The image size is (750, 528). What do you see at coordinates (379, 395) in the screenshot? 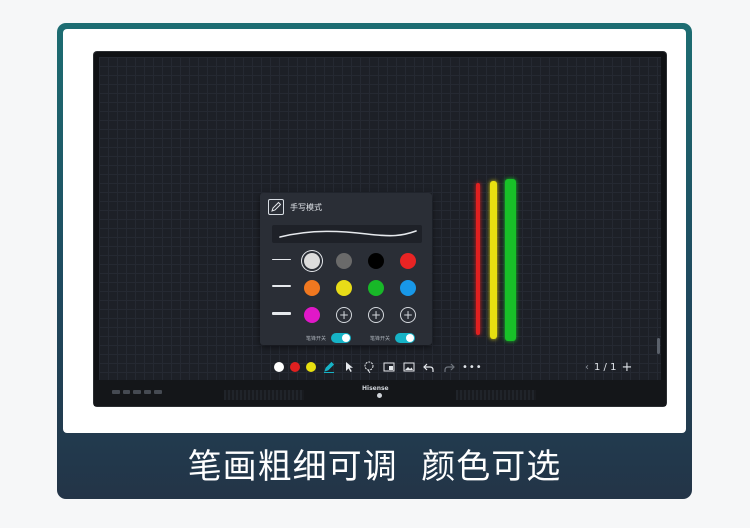
I see `power-button` at bounding box center [379, 395].